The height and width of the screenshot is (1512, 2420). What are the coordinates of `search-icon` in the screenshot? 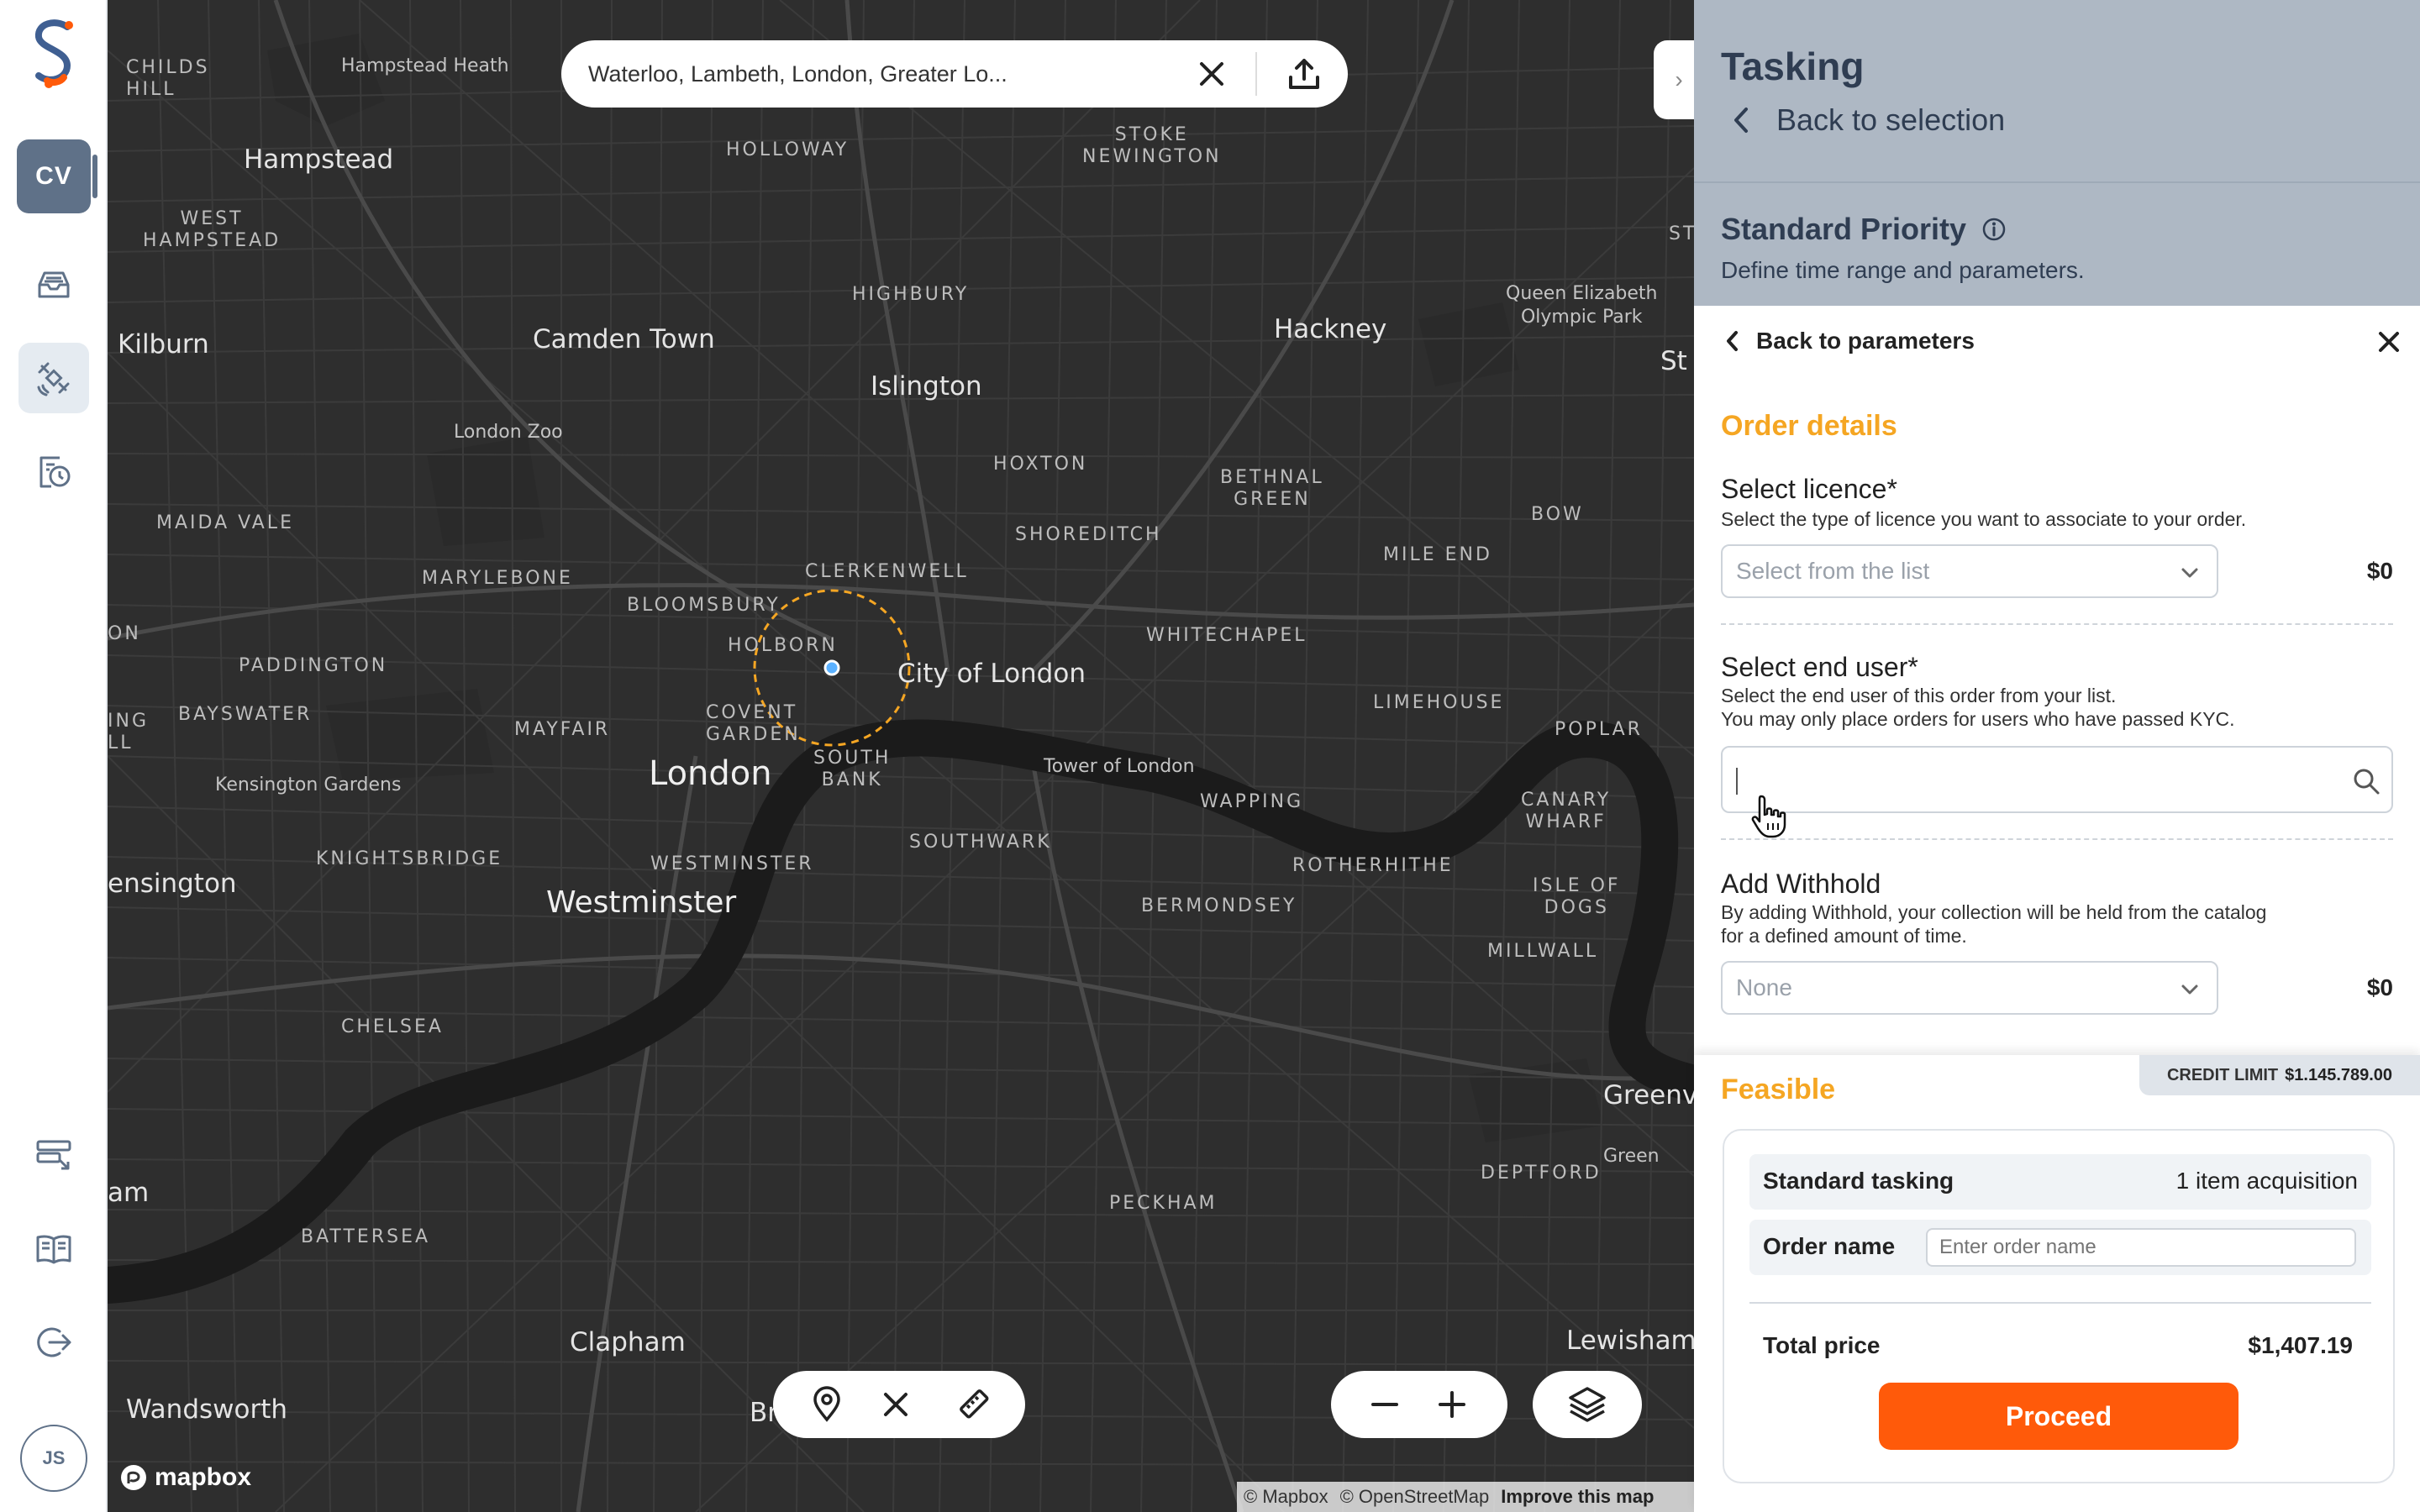 It's located at (2366, 781).